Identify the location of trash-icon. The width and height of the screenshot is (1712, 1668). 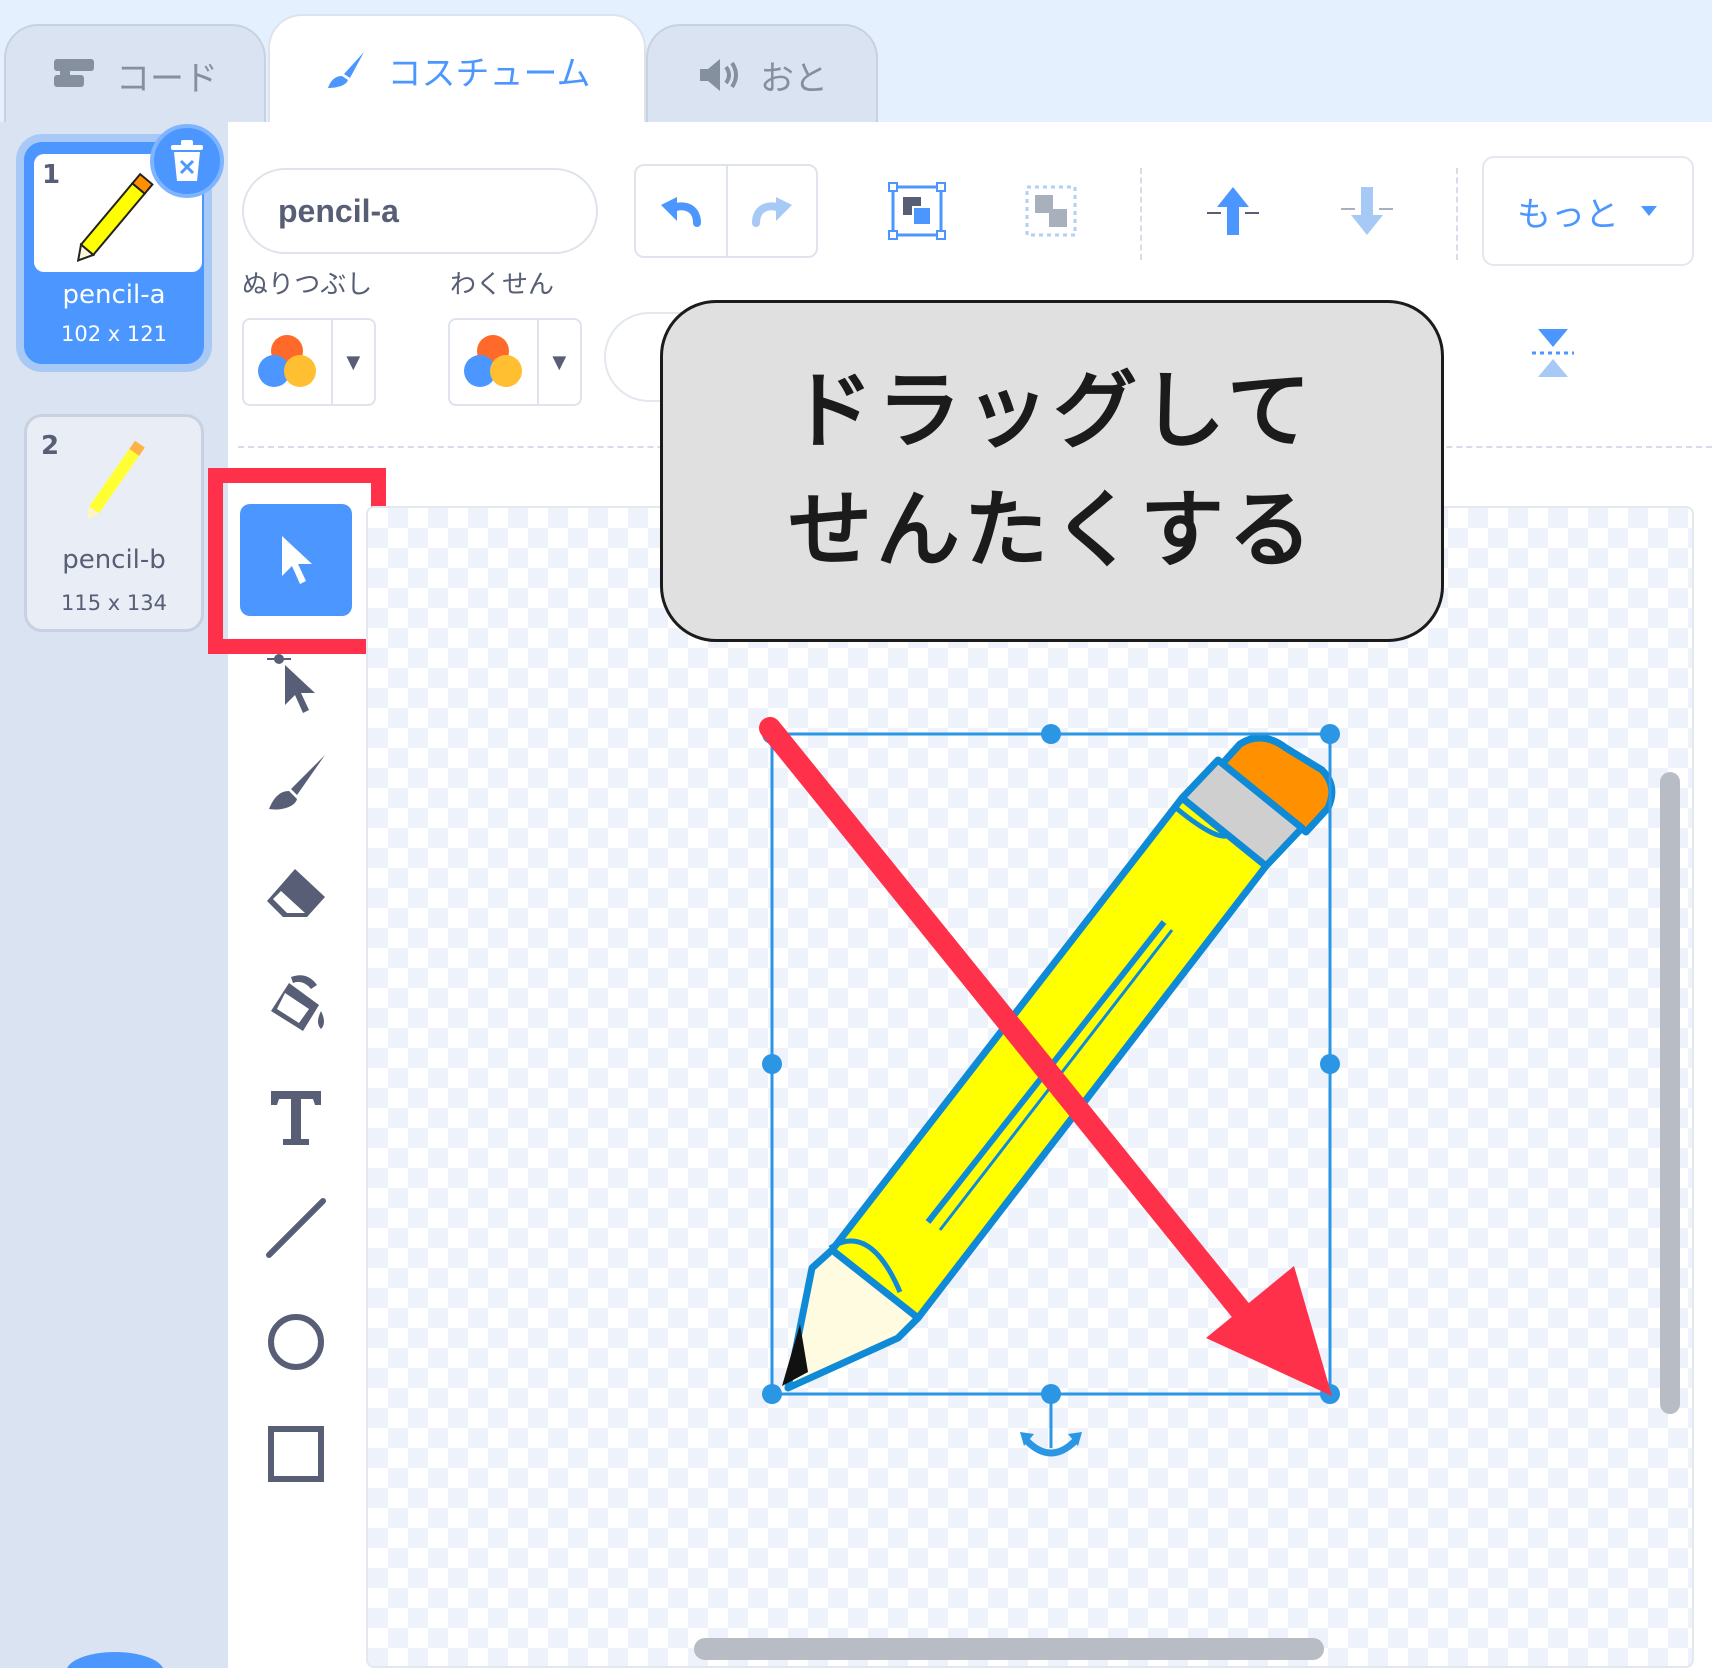
(187, 160).